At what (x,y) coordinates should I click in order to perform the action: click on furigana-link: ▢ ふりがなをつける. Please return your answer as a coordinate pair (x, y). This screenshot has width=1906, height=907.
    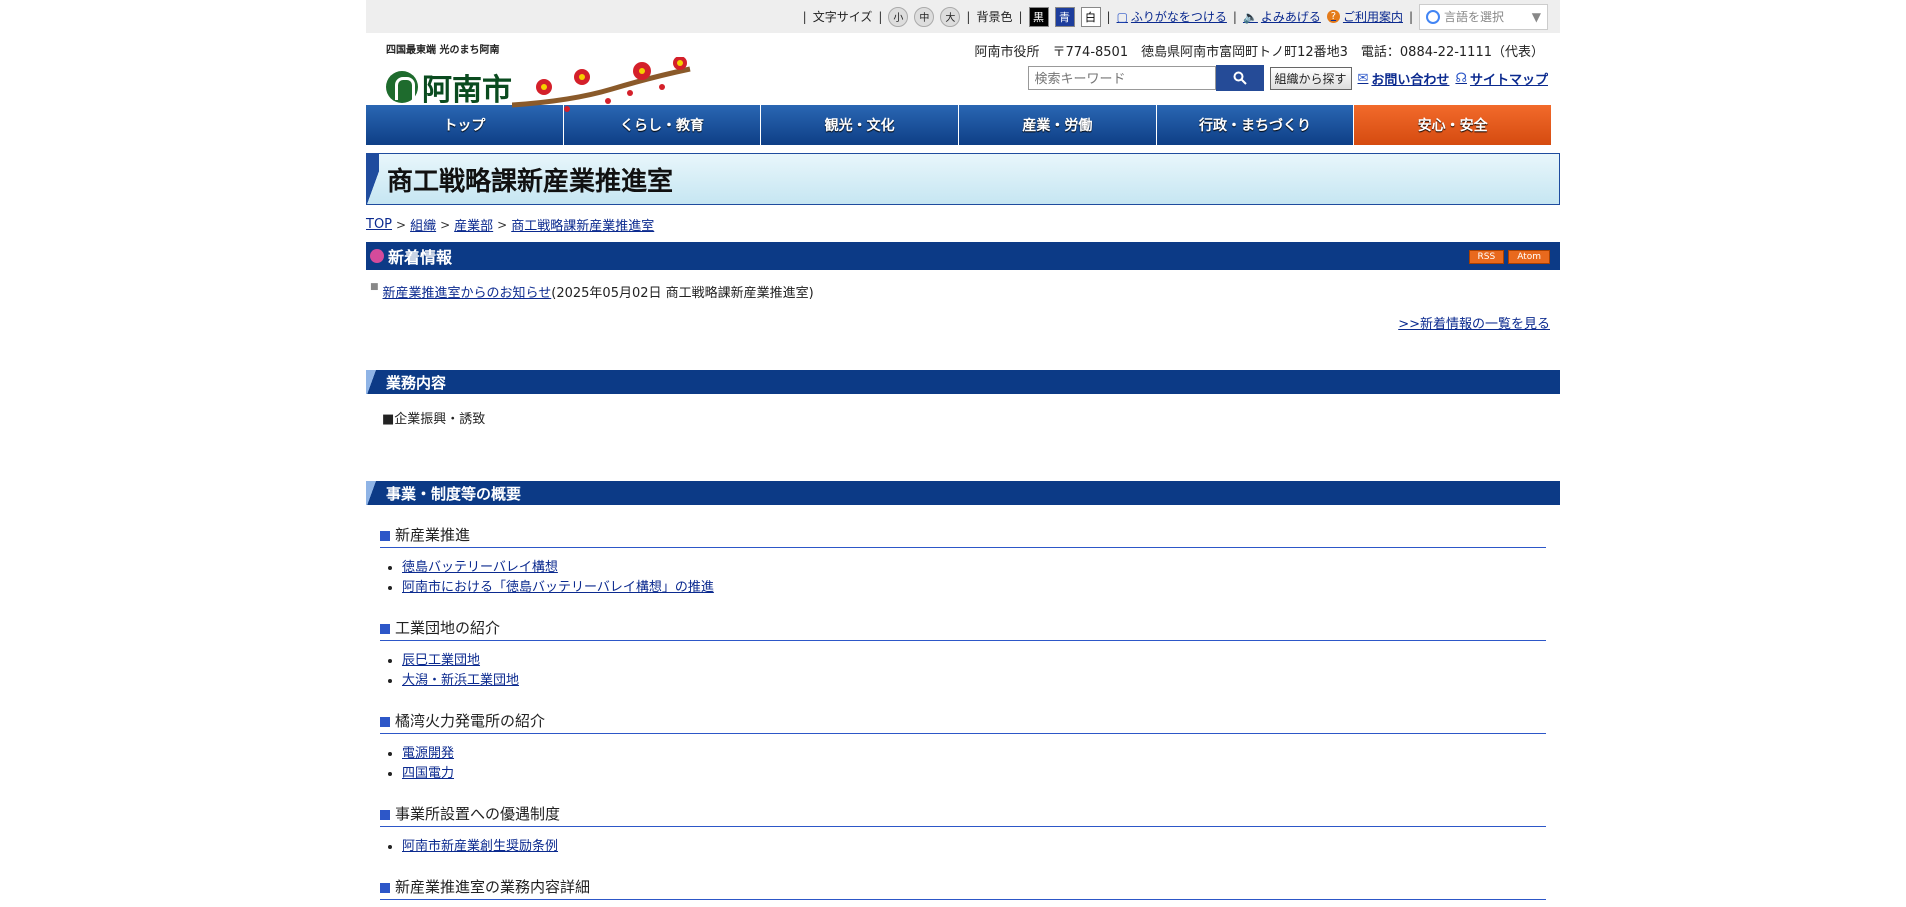
    Looking at the image, I should click on (1172, 16).